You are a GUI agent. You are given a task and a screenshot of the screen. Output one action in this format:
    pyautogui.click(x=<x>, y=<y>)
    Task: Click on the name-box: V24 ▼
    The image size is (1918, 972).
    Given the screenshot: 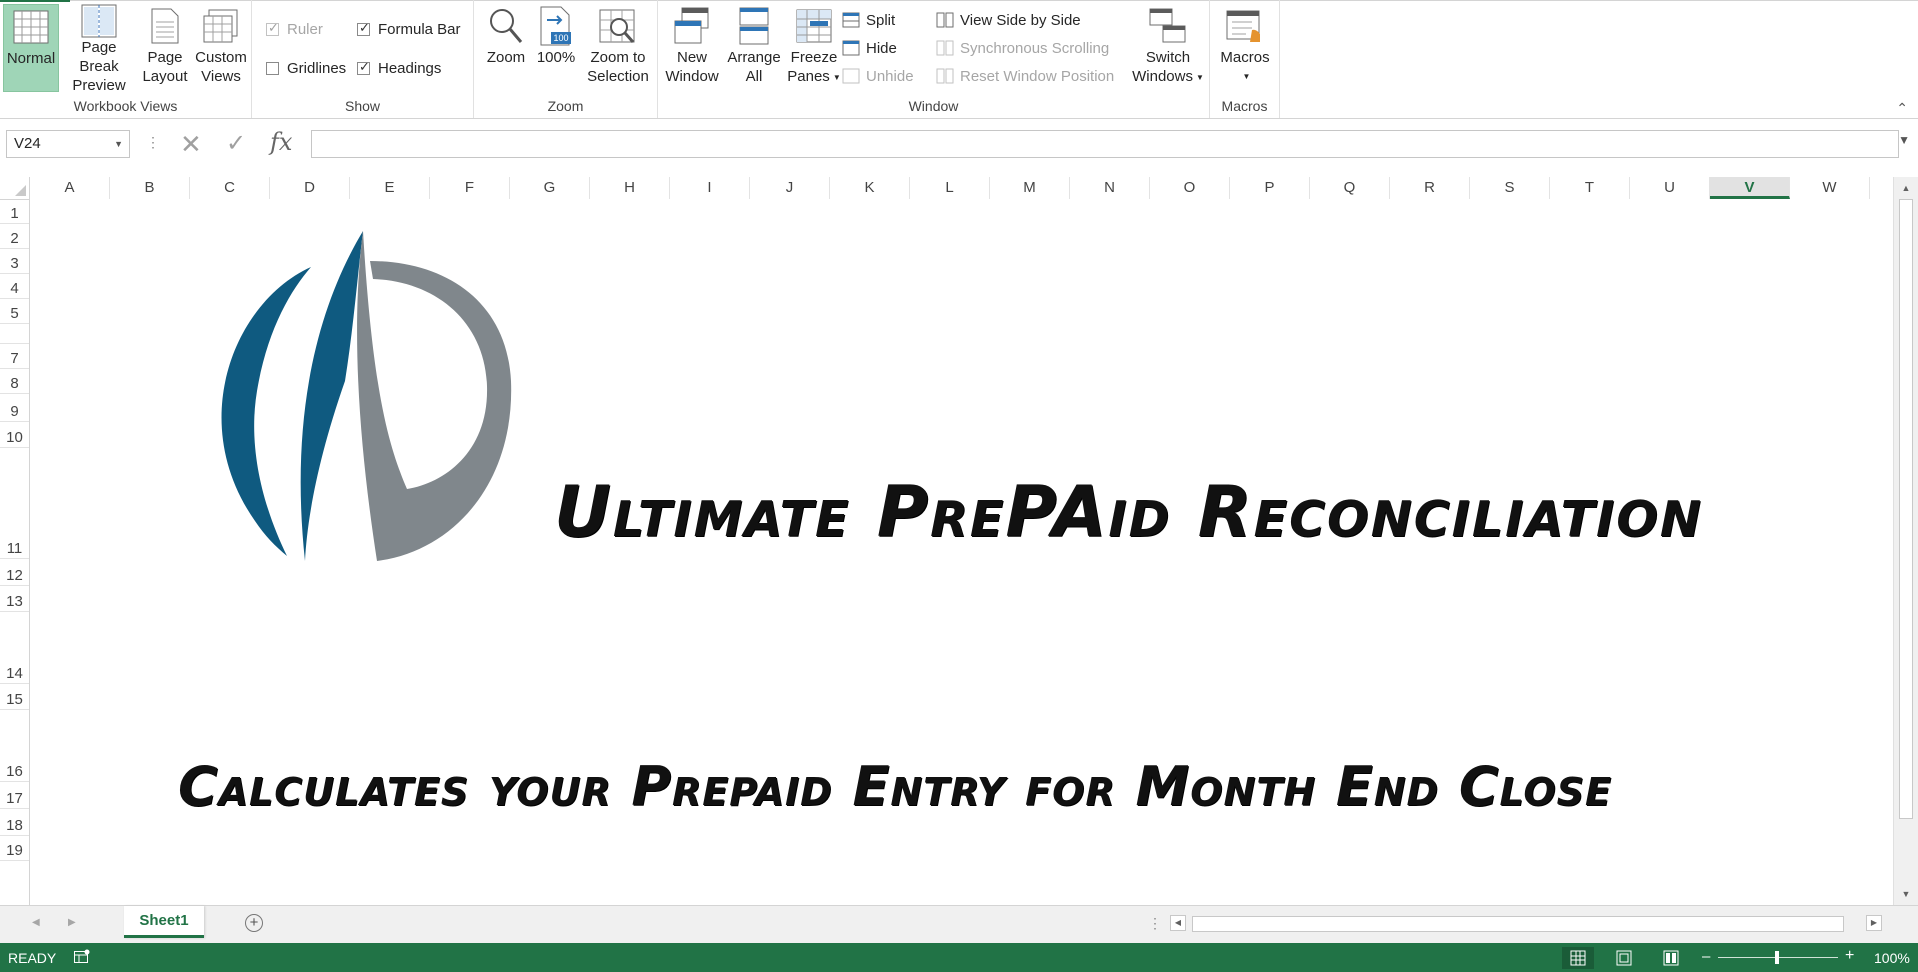 What is the action you would take?
    pyautogui.click(x=68, y=144)
    